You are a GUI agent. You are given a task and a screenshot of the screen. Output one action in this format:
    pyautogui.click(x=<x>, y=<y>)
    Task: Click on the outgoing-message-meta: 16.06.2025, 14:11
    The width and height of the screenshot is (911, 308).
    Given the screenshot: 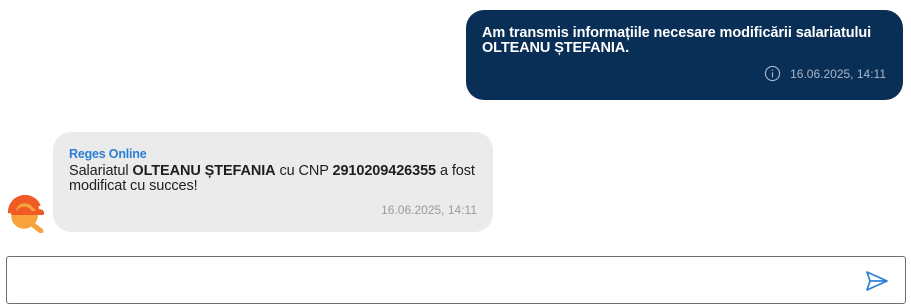 What is the action you would take?
    pyautogui.click(x=825, y=73)
    